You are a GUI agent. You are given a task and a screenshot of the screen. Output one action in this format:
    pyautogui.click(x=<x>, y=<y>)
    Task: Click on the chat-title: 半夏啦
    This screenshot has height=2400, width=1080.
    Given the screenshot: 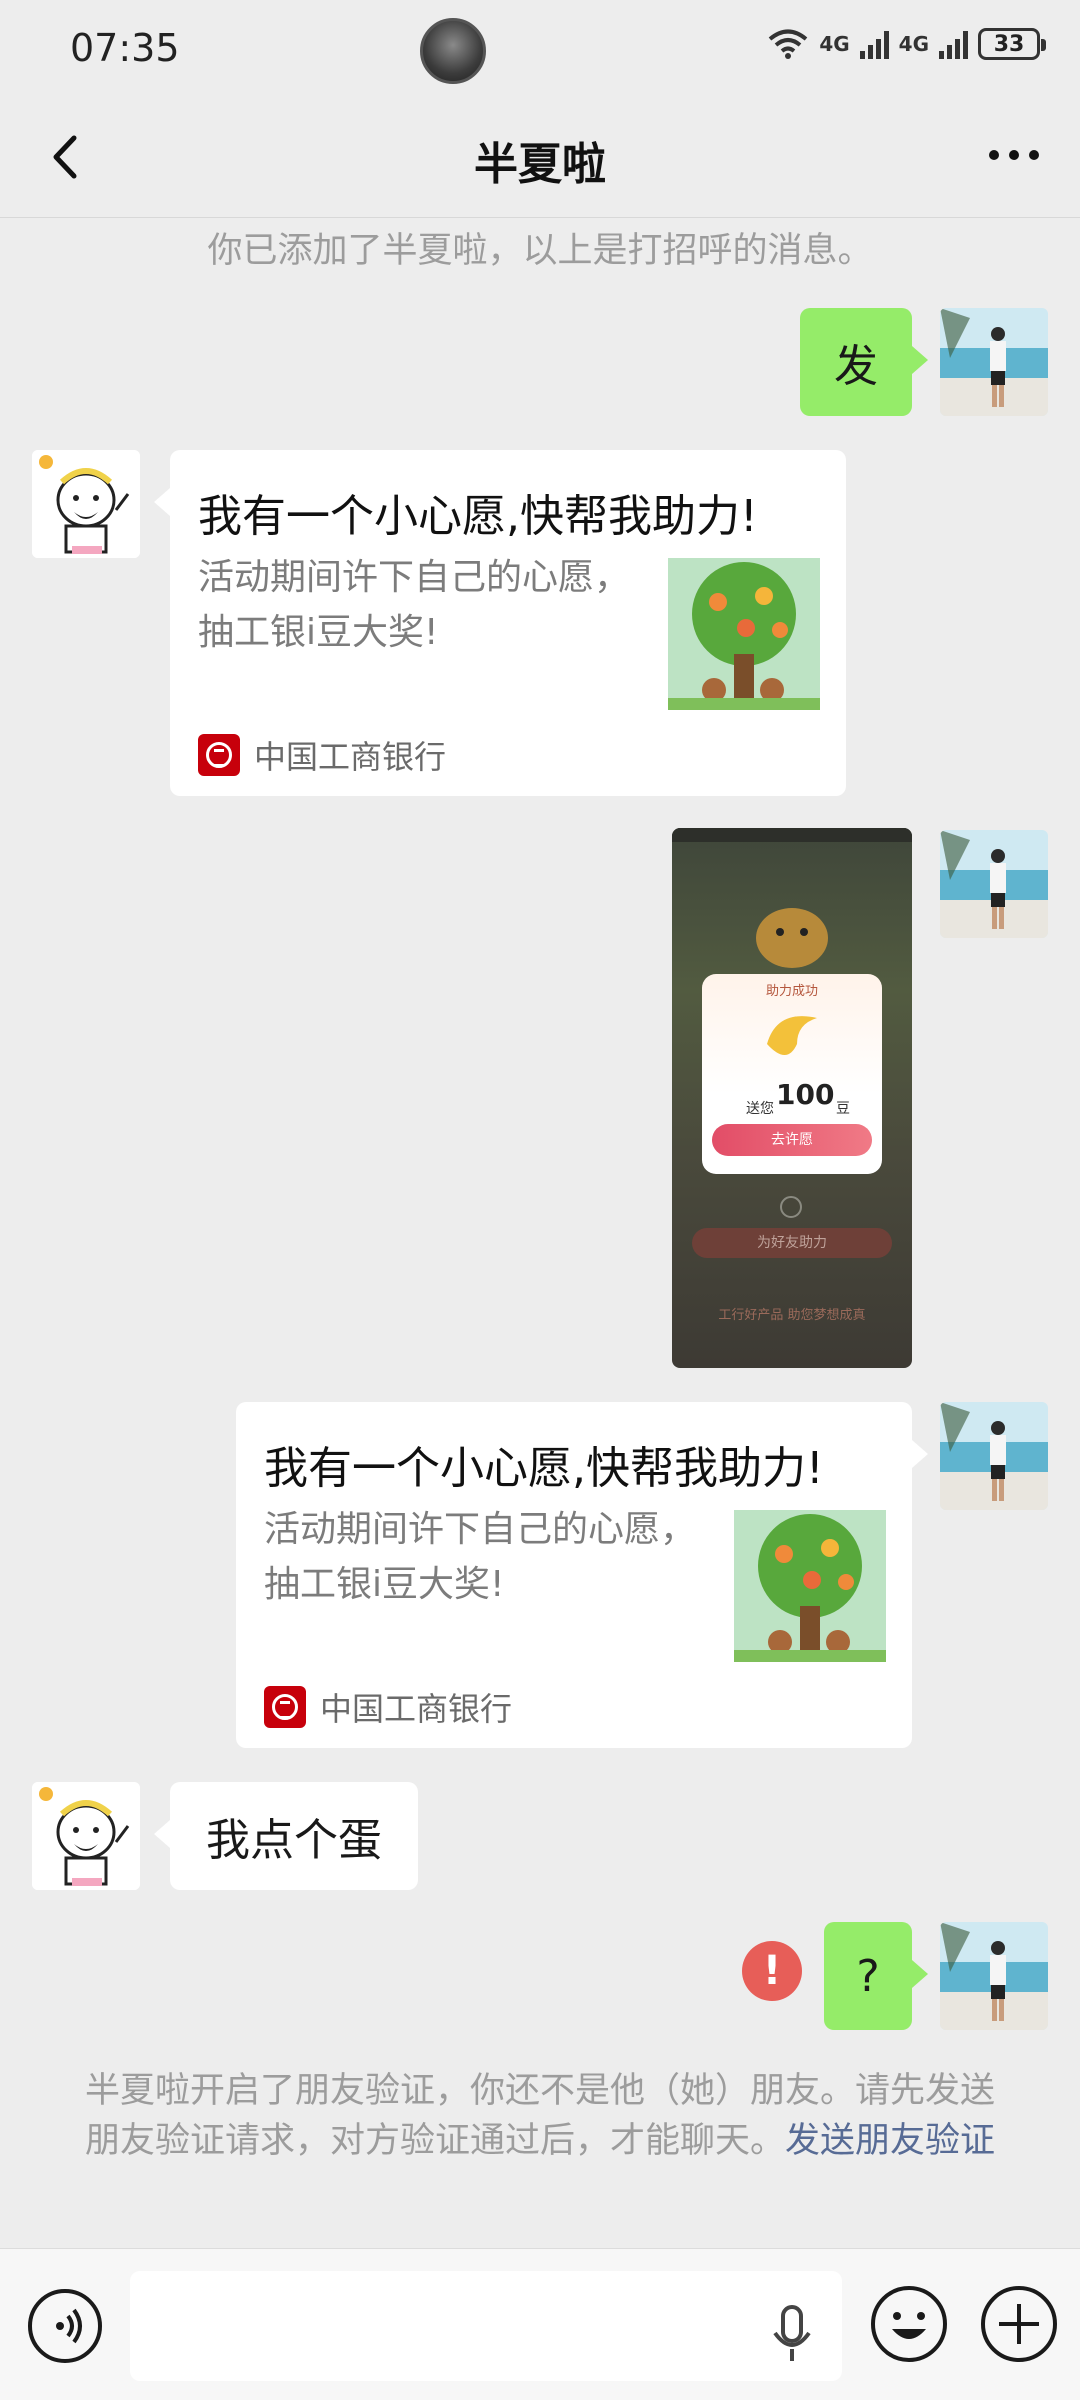 What is the action you would take?
    pyautogui.click(x=540, y=164)
    